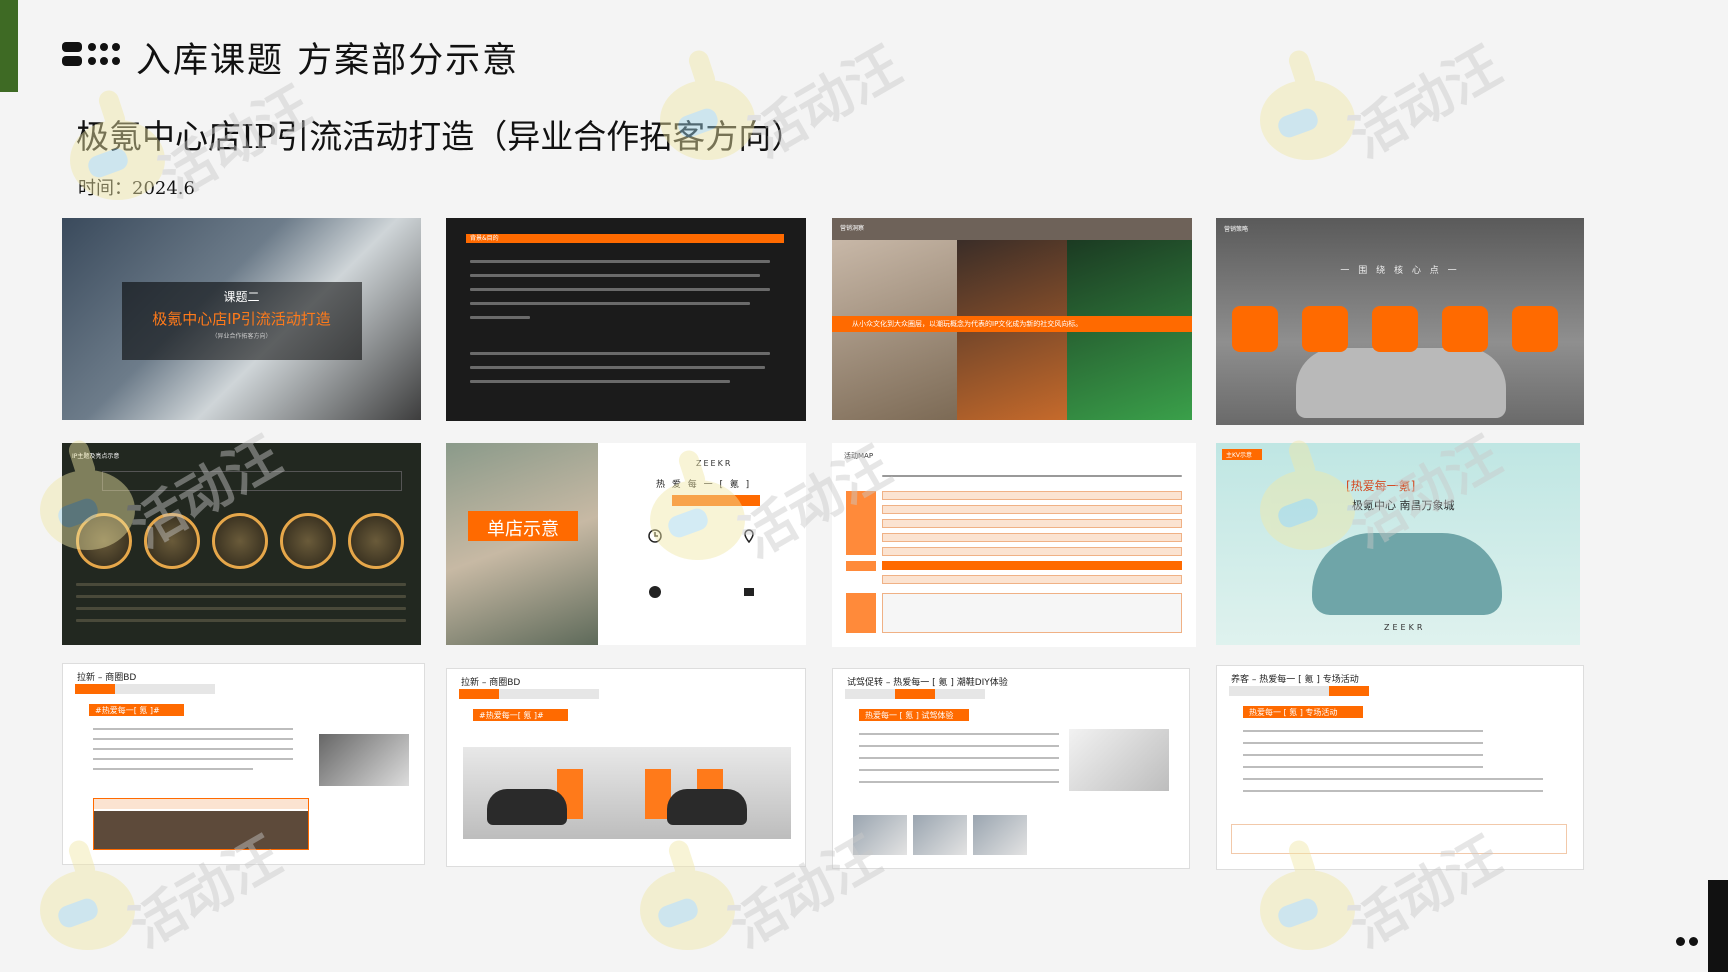 The width and height of the screenshot is (1728, 972). I want to click on slide-title: 极氪中心店IP引流活动打造, so click(241, 319).